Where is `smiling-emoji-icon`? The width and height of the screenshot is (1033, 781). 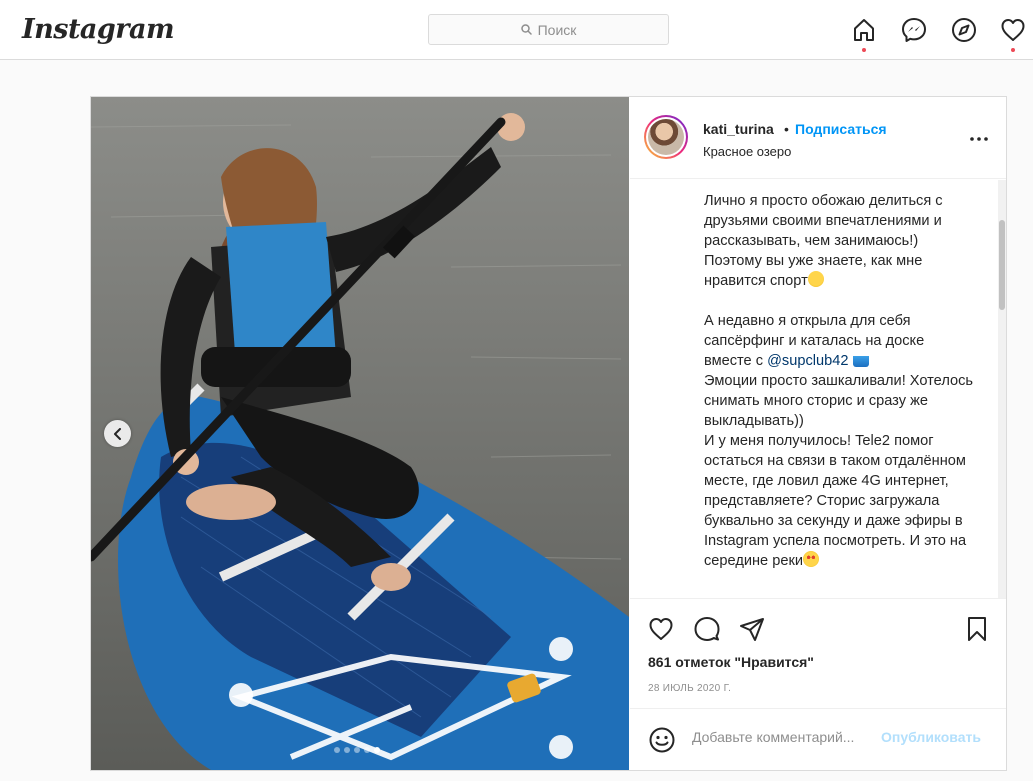 smiling-emoji-icon is located at coordinates (815, 279).